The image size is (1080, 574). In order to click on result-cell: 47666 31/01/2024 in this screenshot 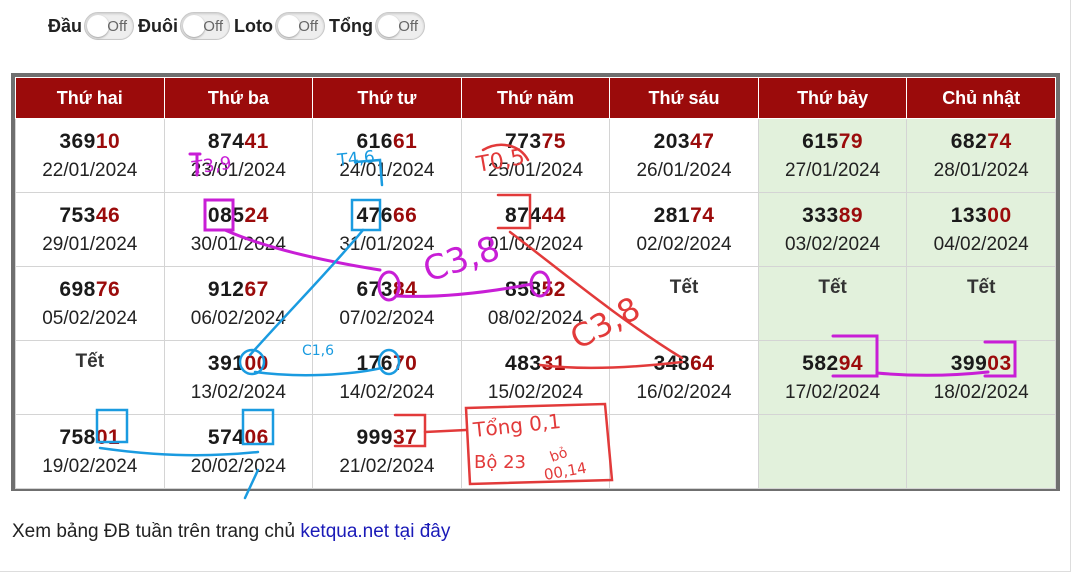, I will do `click(387, 229)`.